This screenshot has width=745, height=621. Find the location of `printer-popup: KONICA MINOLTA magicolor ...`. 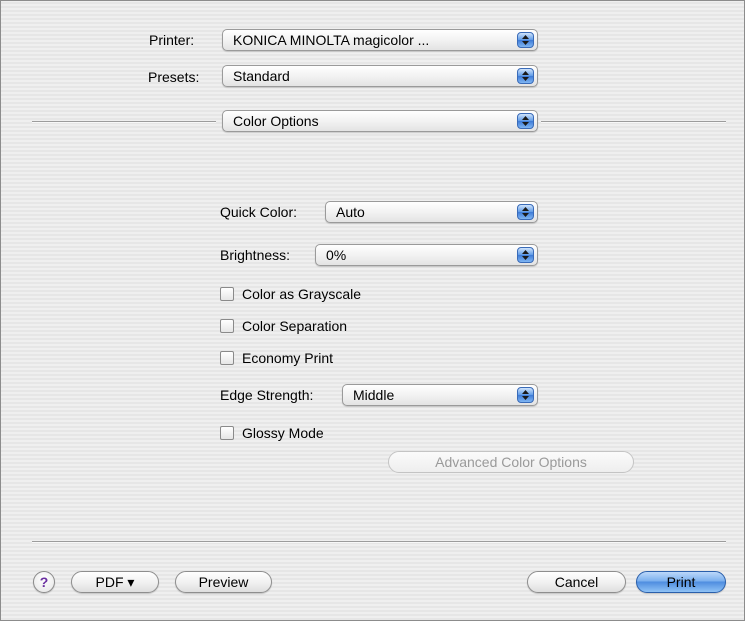

printer-popup: KONICA MINOLTA magicolor ... is located at coordinates (380, 40).